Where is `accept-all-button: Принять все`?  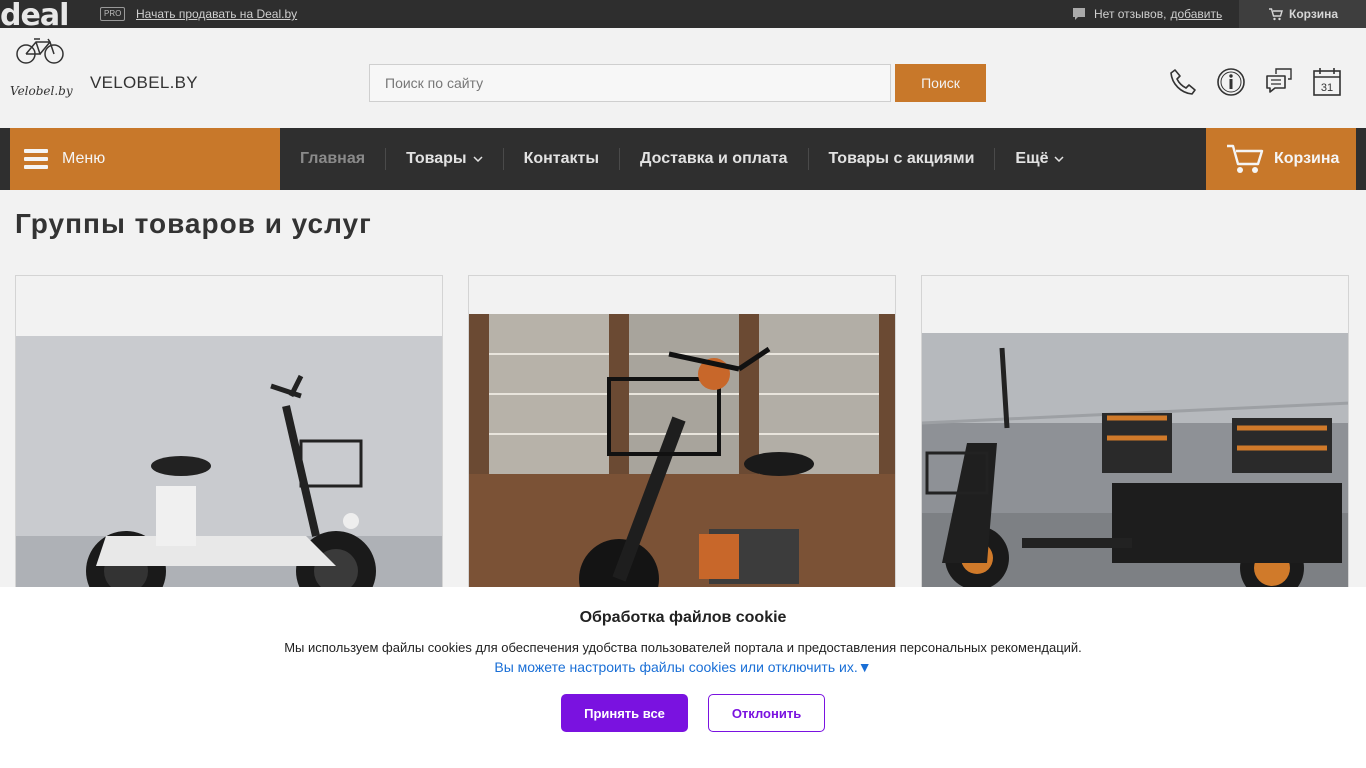
accept-all-button: Принять все is located at coordinates (624, 713).